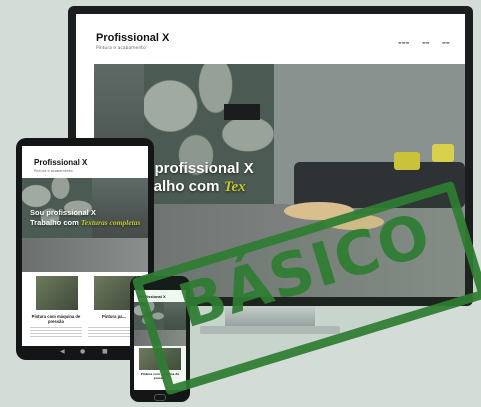 The image size is (481, 407). What do you see at coordinates (132, 38) in the screenshot?
I see `desktop-site-title: Profissional X` at bounding box center [132, 38].